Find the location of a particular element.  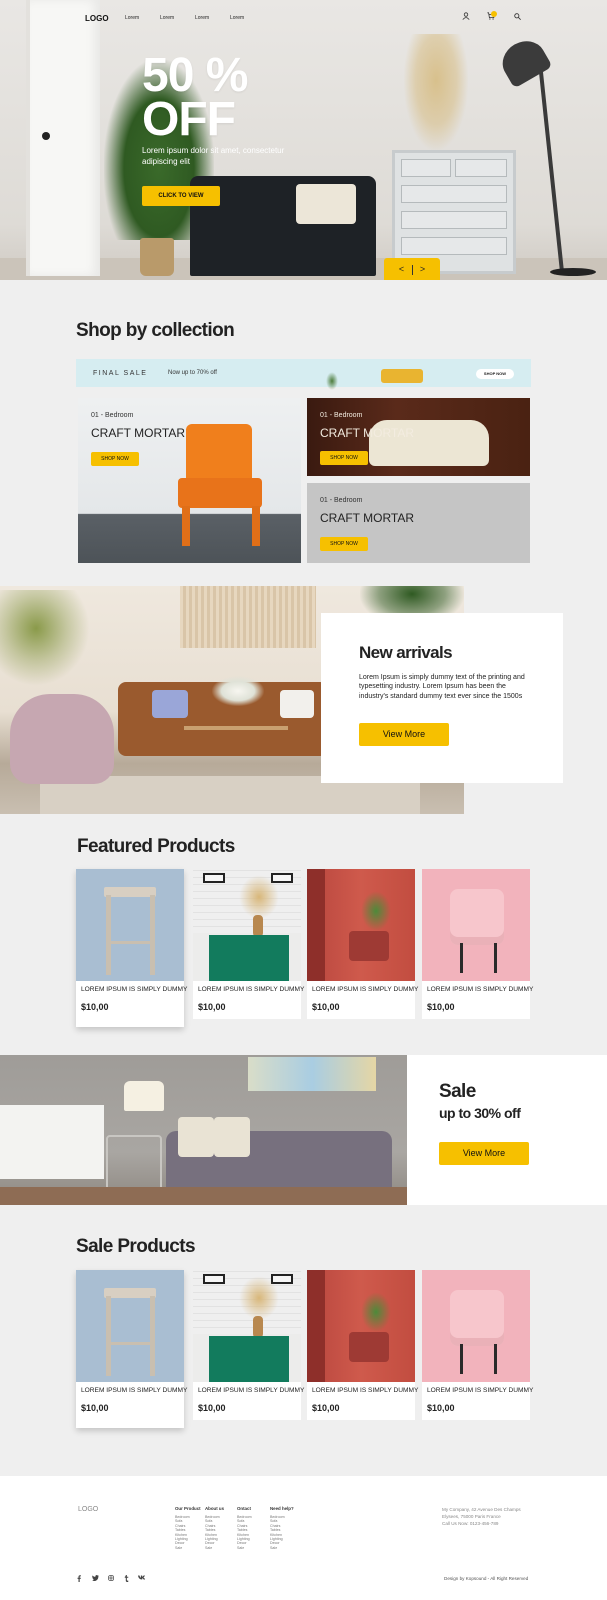

sale-subtitle: up to 30% off is located at coordinates (480, 1113).